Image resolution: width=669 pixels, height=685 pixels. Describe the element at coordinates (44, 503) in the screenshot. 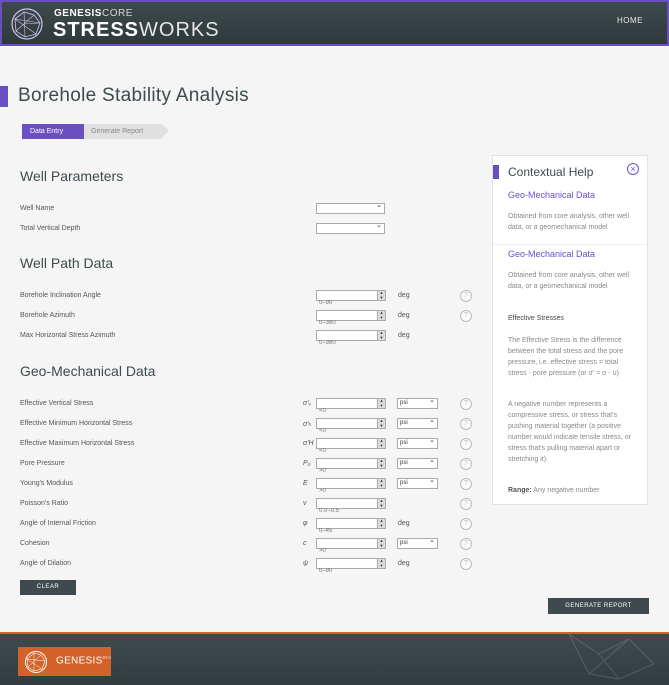

I see `poissons-ratio-label: Poisson's Ratio` at that location.